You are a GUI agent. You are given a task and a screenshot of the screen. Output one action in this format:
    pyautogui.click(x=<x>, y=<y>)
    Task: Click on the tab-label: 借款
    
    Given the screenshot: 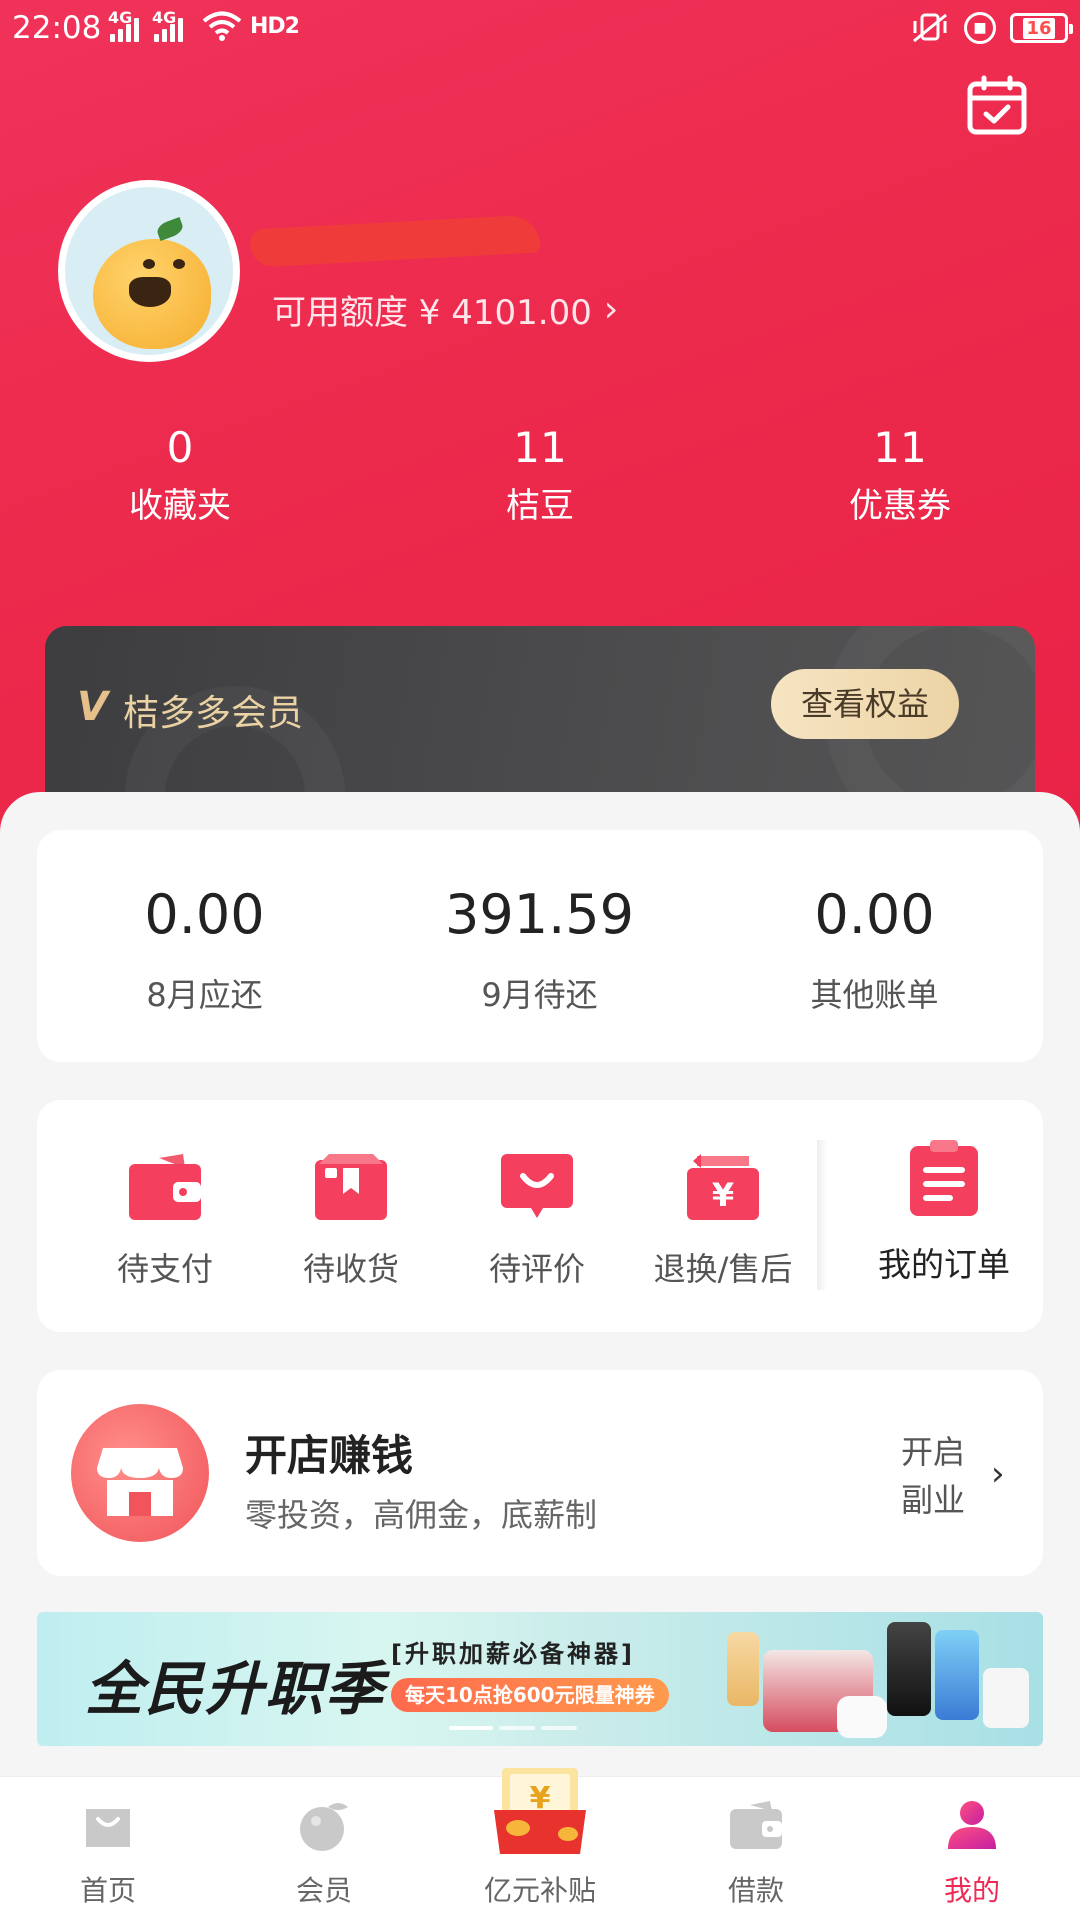 What is the action you would take?
    pyautogui.click(x=755, y=1890)
    